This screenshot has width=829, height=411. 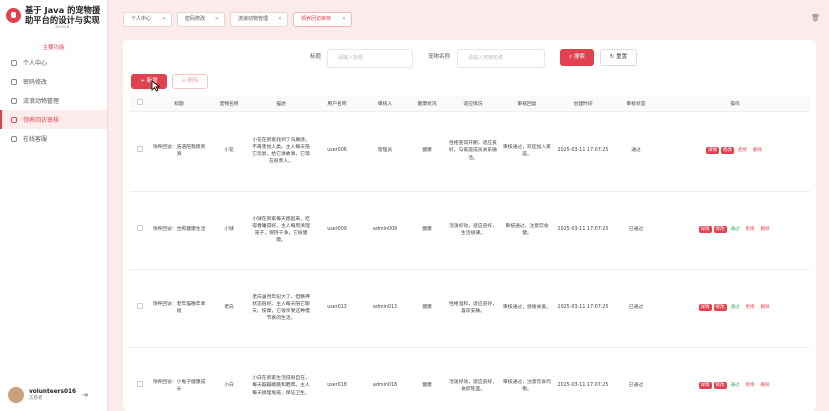 What do you see at coordinates (53, 62) in the screenshot?
I see `sidebar-item-profile: 个人中心` at bounding box center [53, 62].